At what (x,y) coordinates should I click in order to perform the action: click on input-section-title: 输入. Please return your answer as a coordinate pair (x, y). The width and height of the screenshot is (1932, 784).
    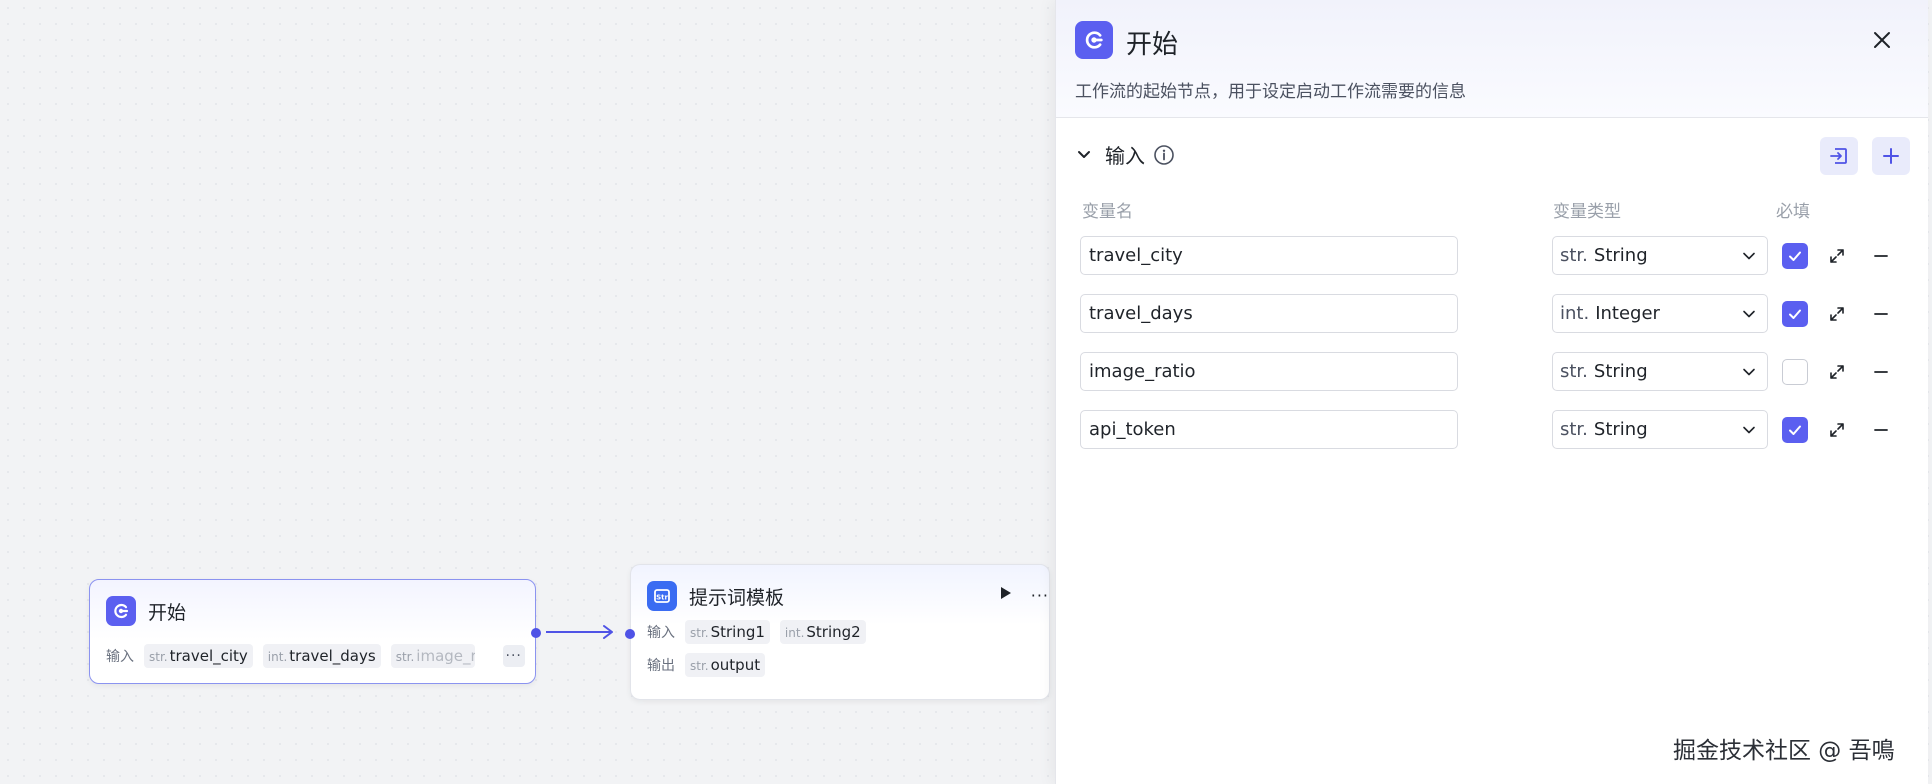
    Looking at the image, I should click on (1125, 156).